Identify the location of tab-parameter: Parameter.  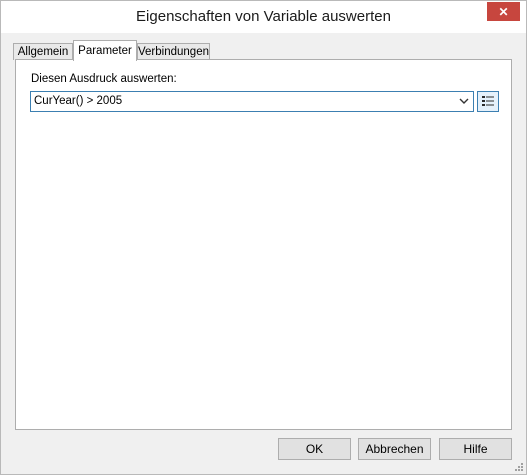
(105, 50).